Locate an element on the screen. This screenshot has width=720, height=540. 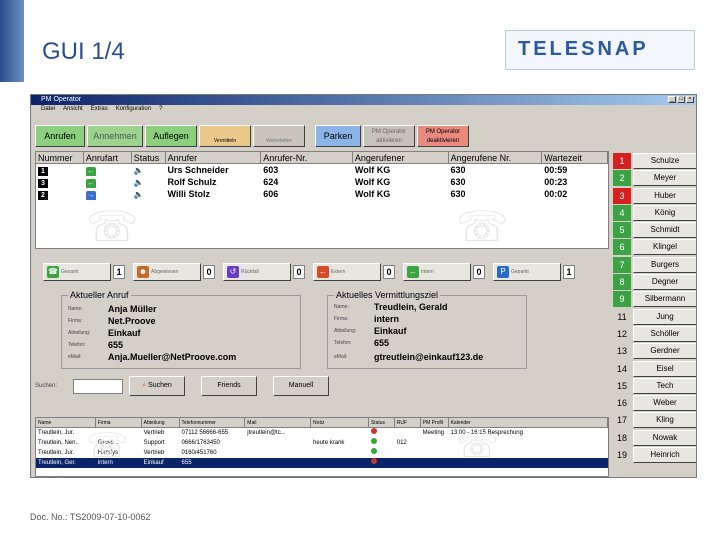
current-target-title: Aktuelles Vermittlungsziel is located at coordinates (387, 295).